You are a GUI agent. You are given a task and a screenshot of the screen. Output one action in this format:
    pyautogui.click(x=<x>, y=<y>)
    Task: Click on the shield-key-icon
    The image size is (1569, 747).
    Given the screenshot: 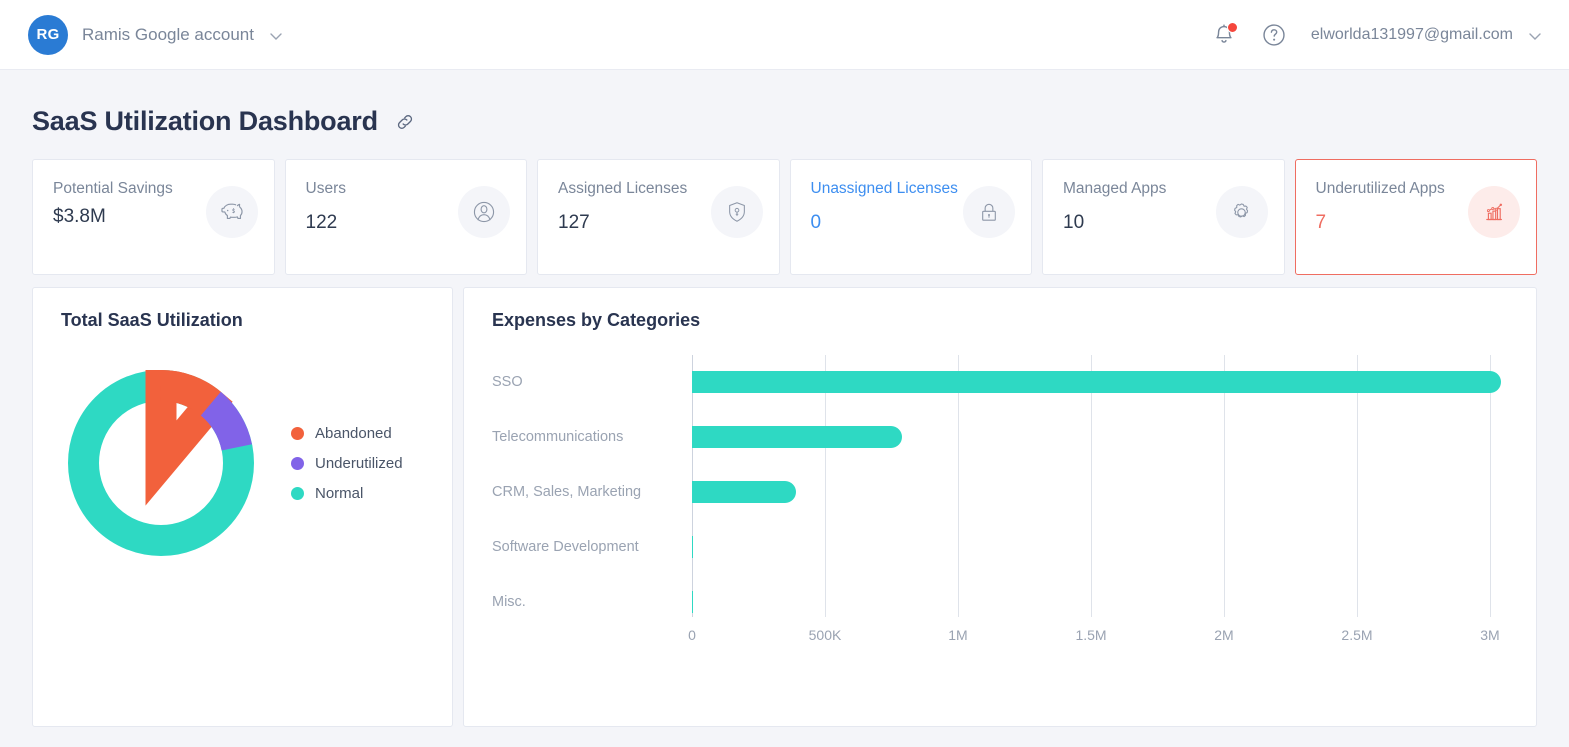 What is the action you would take?
    pyautogui.click(x=736, y=212)
    